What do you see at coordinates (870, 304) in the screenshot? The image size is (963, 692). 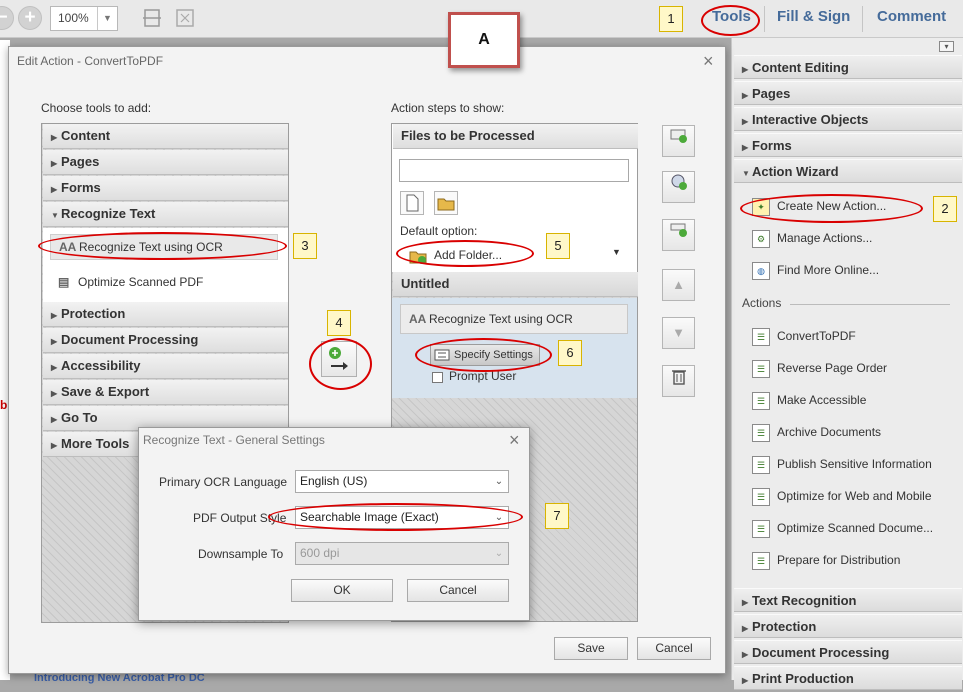 I see `divider` at bounding box center [870, 304].